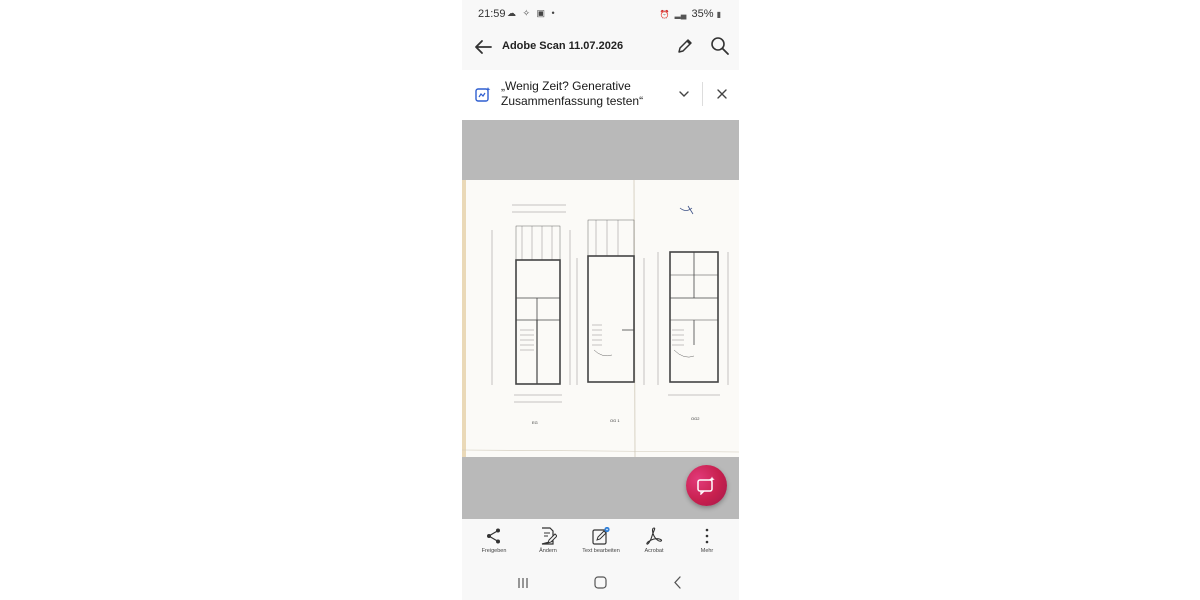 The image size is (1200, 600). I want to click on search-icon, so click(720, 46).